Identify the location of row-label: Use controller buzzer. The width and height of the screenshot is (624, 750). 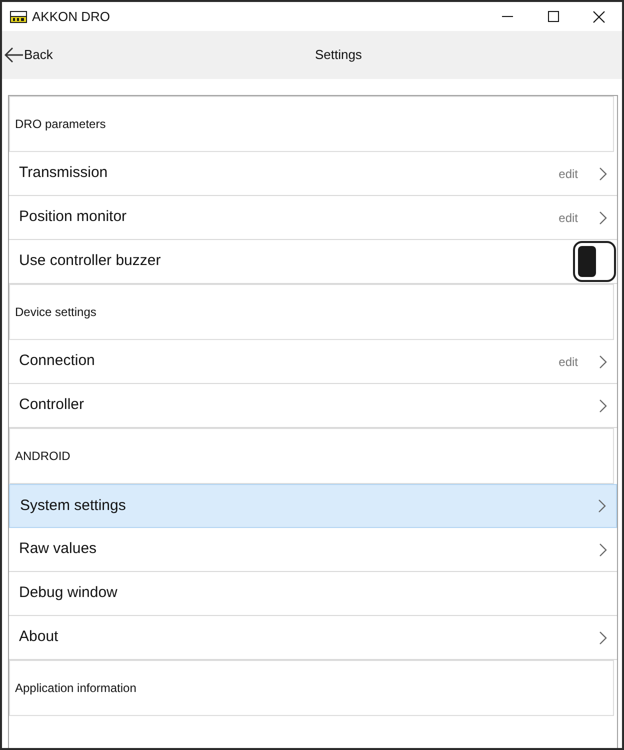
(90, 261).